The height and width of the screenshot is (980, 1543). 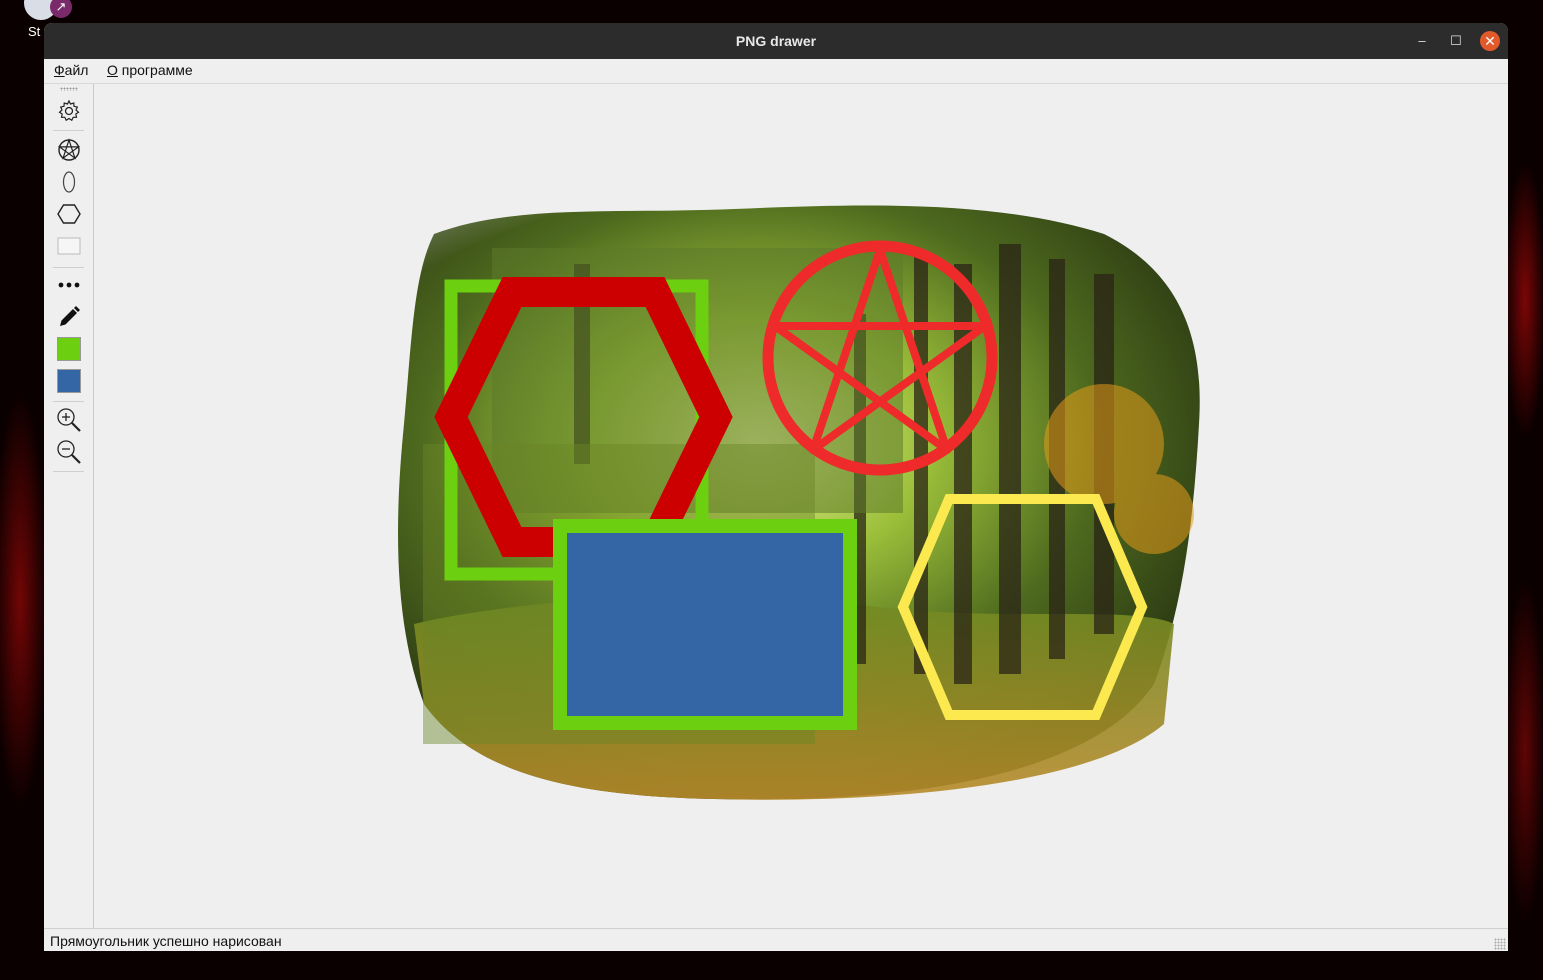 I want to click on settings-icon, so click(x=69, y=110).